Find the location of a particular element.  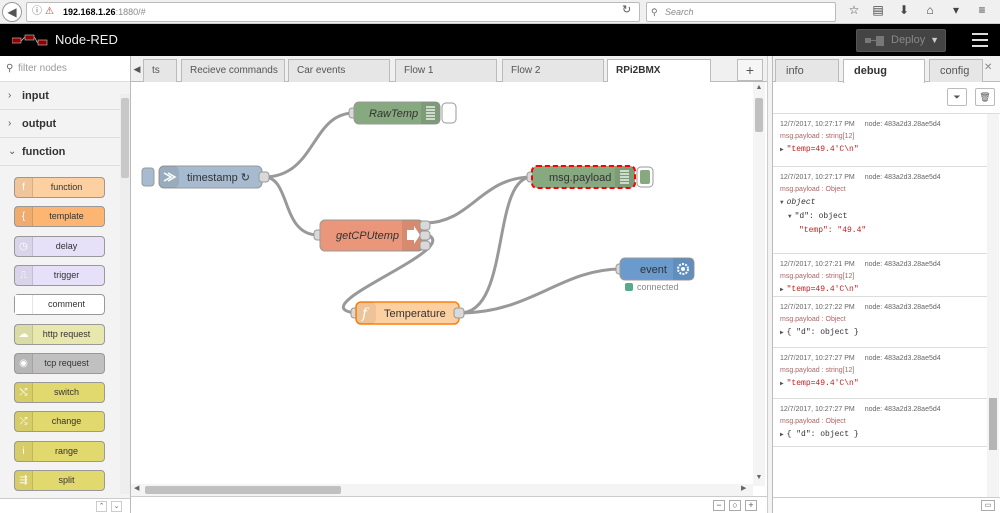

zoom-out-icon: − is located at coordinates (719, 505).